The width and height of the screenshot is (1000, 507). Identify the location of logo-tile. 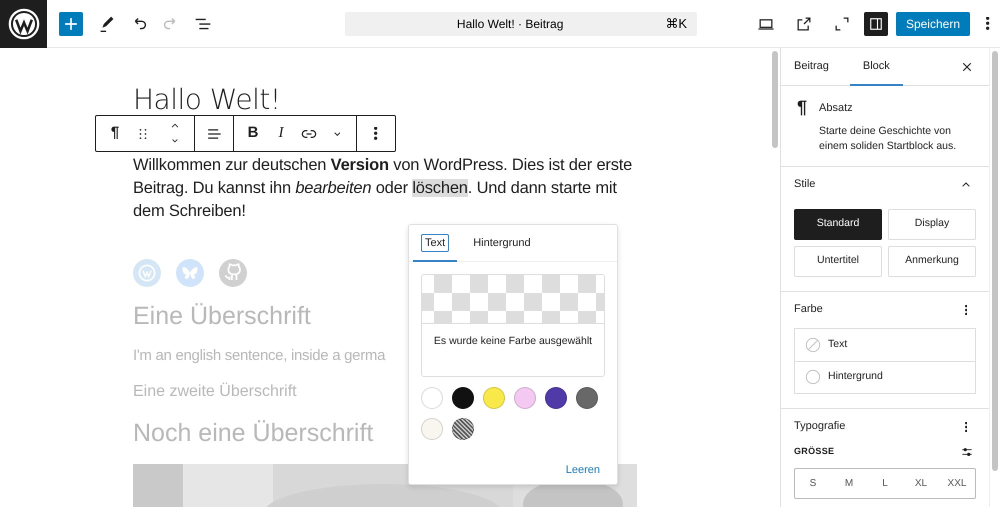
(23, 24).